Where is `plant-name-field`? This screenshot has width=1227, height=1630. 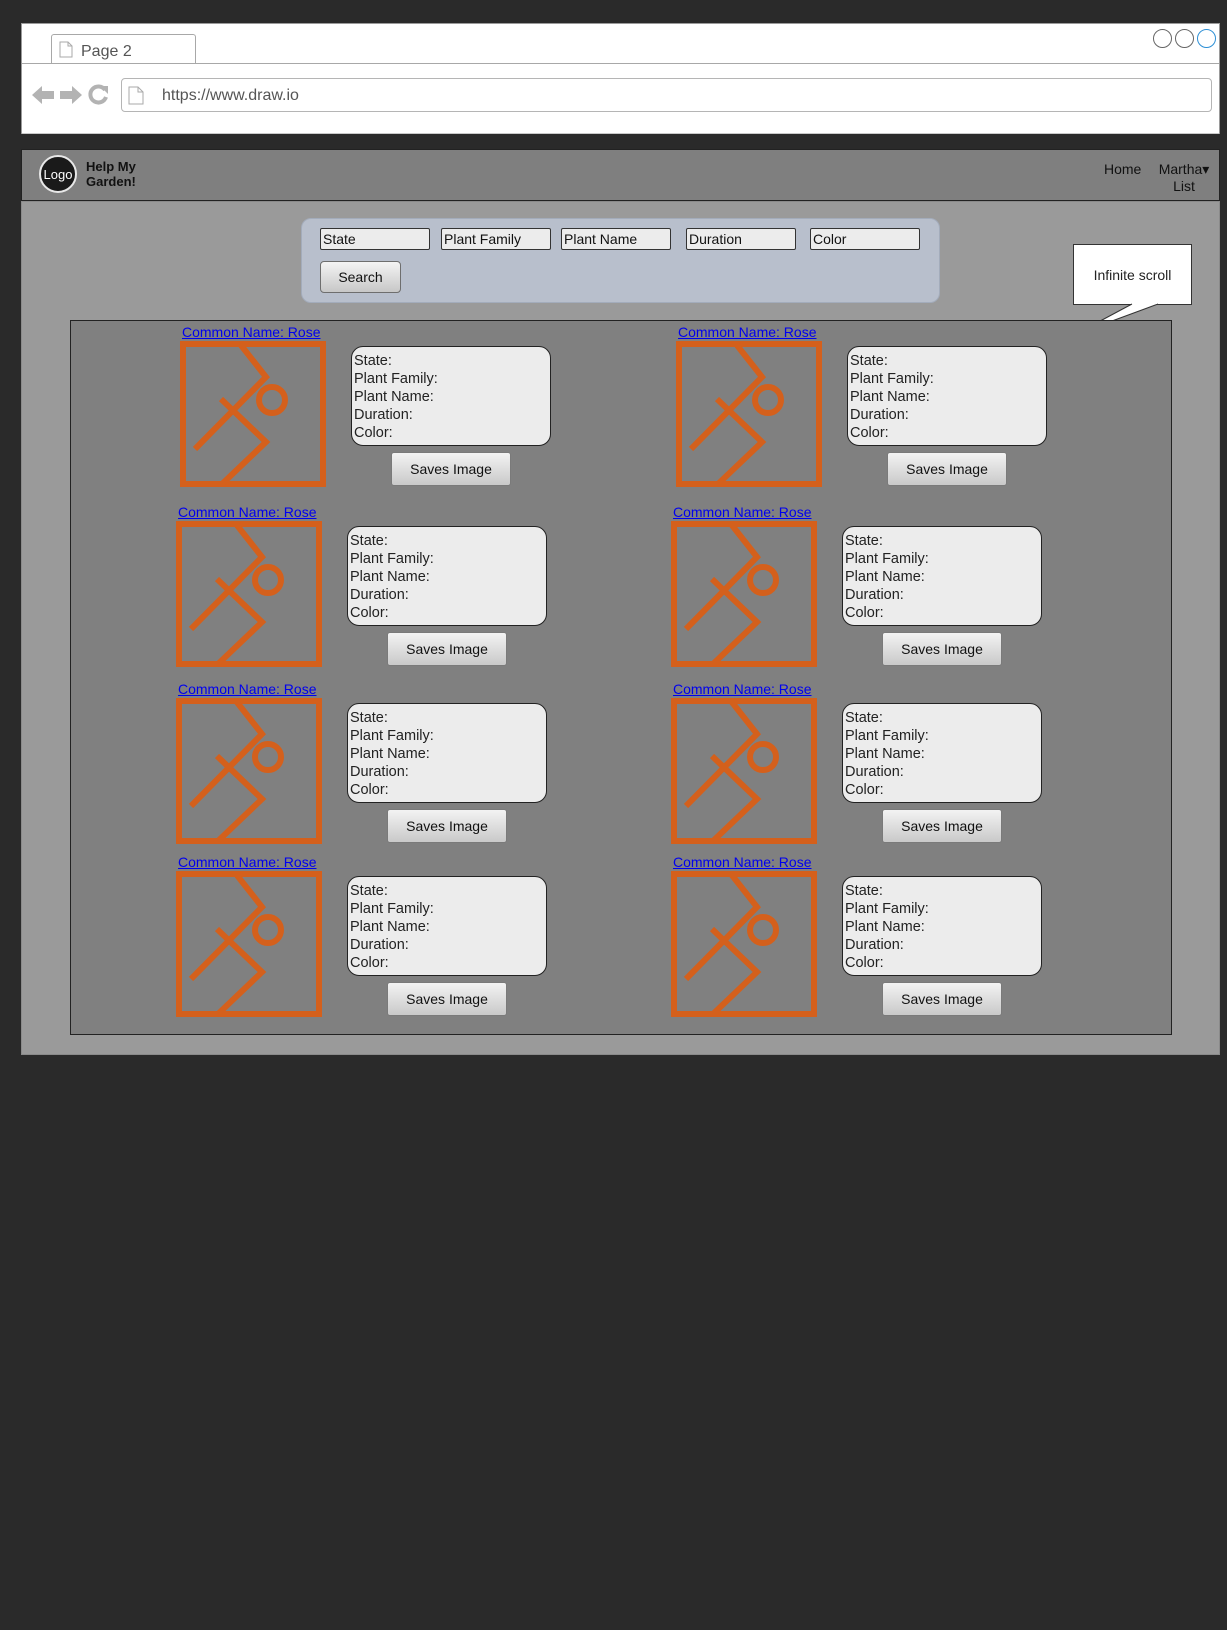 plant-name-field is located at coordinates (616, 239).